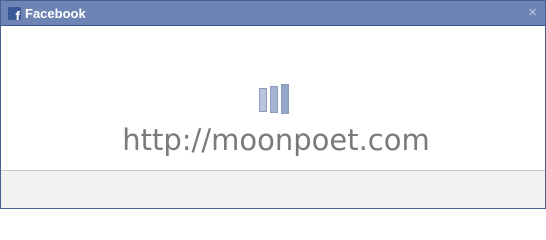  I want to click on facebook-logo-icon: f, so click(14, 13).